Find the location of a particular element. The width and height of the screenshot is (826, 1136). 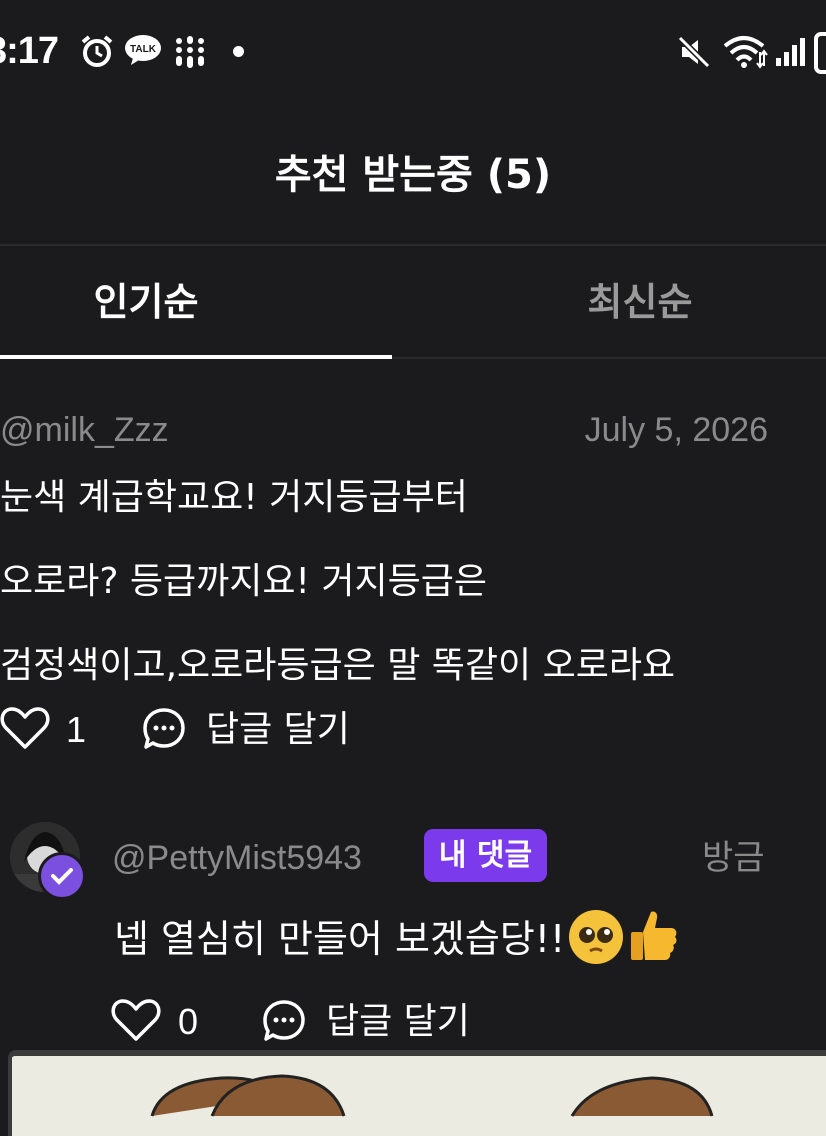

pleading-face-icon is located at coordinates (596, 937).